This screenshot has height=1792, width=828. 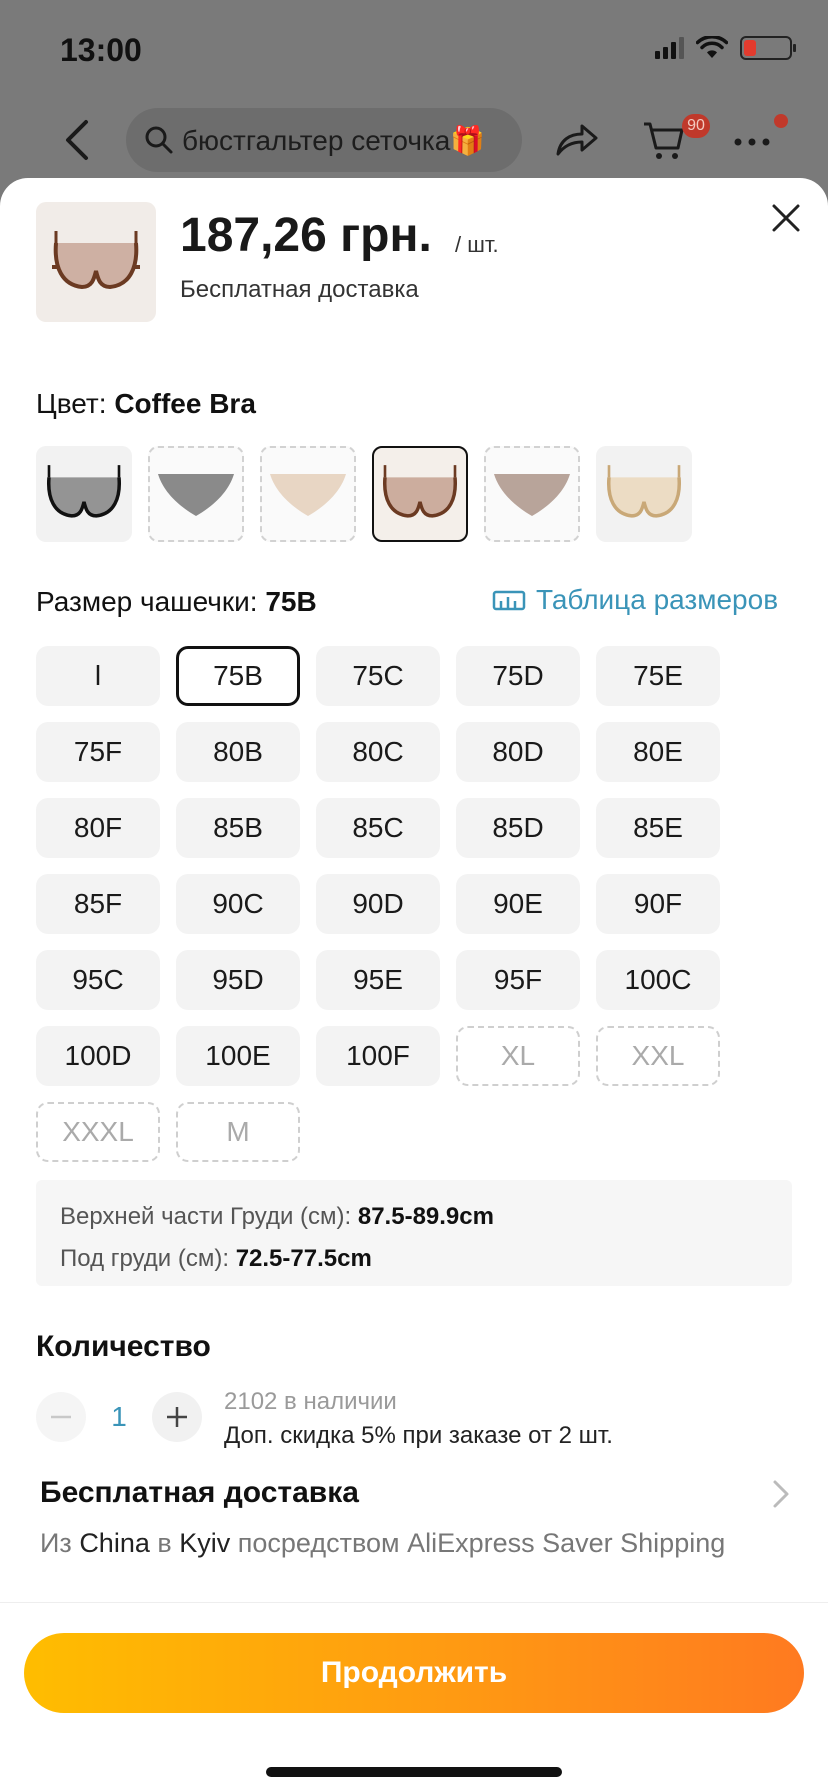 What do you see at coordinates (781, 1494) in the screenshot?
I see `chevron-right-icon` at bounding box center [781, 1494].